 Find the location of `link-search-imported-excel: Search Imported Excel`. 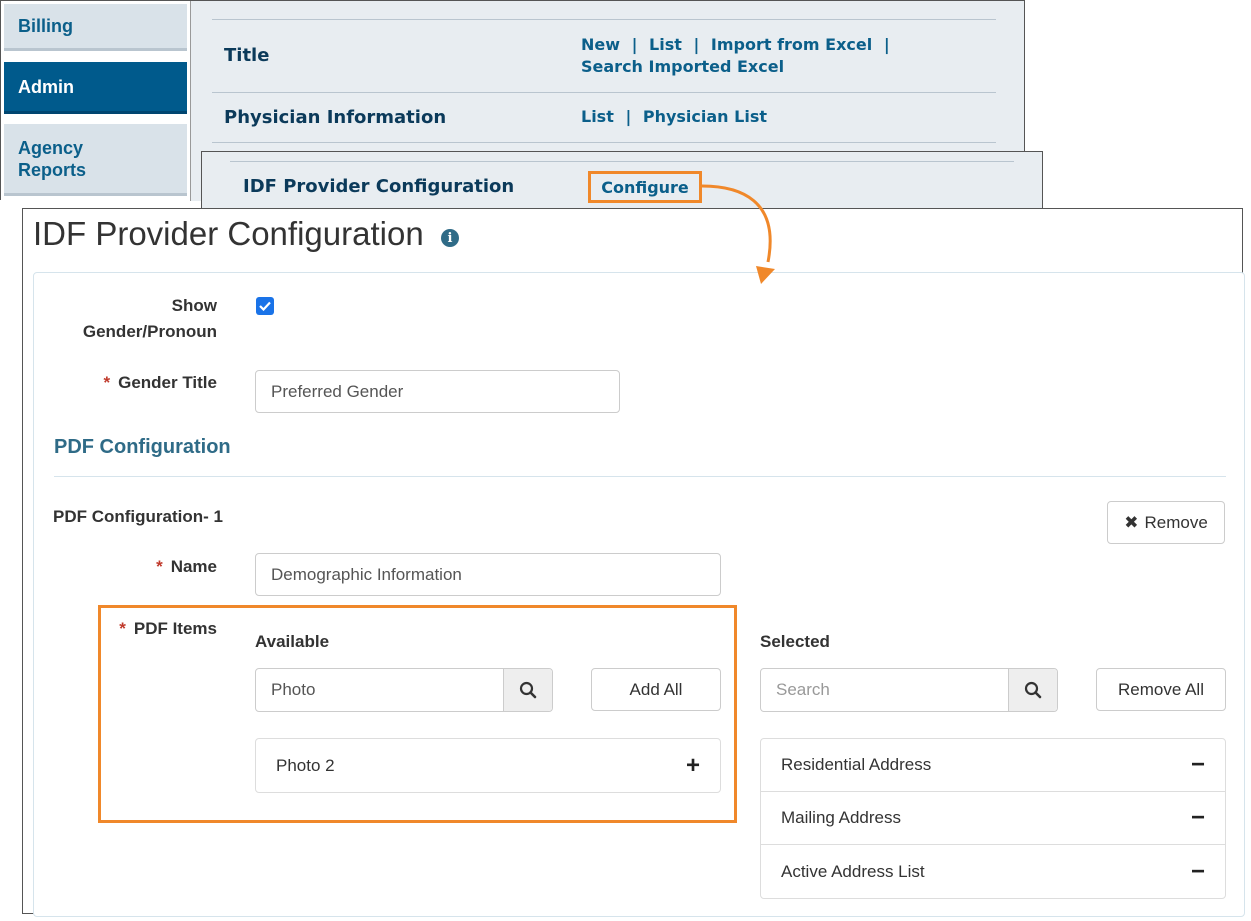

link-search-imported-excel: Search Imported Excel is located at coordinates (682, 66).